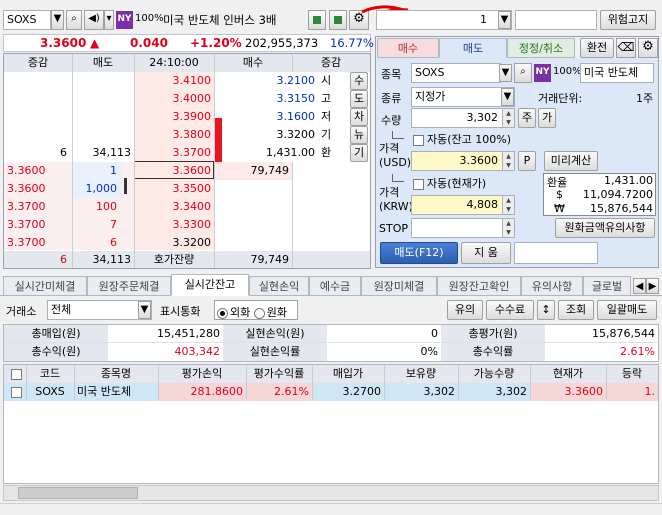 The height and width of the screenshot is (515, 662). What do you see at coordinates (296, 80) in the screenshot?
I see `stat-value: 3.2100` at bounding box center [296, 80].